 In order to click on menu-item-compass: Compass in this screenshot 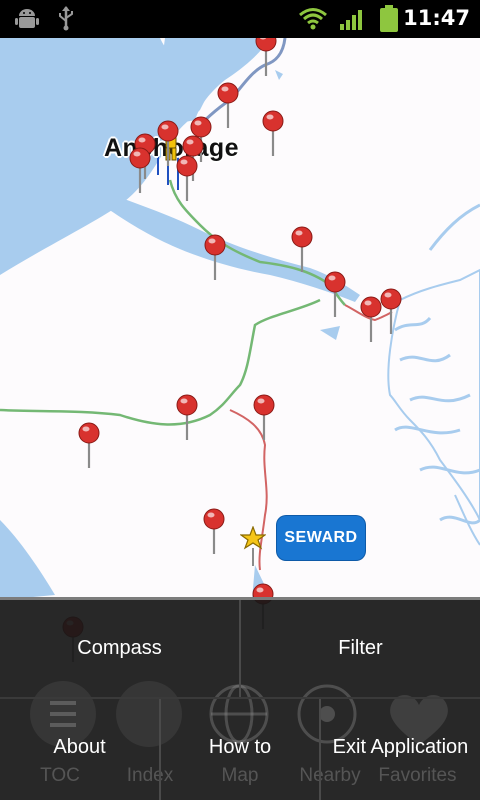, I will do `click(119, 648)`.